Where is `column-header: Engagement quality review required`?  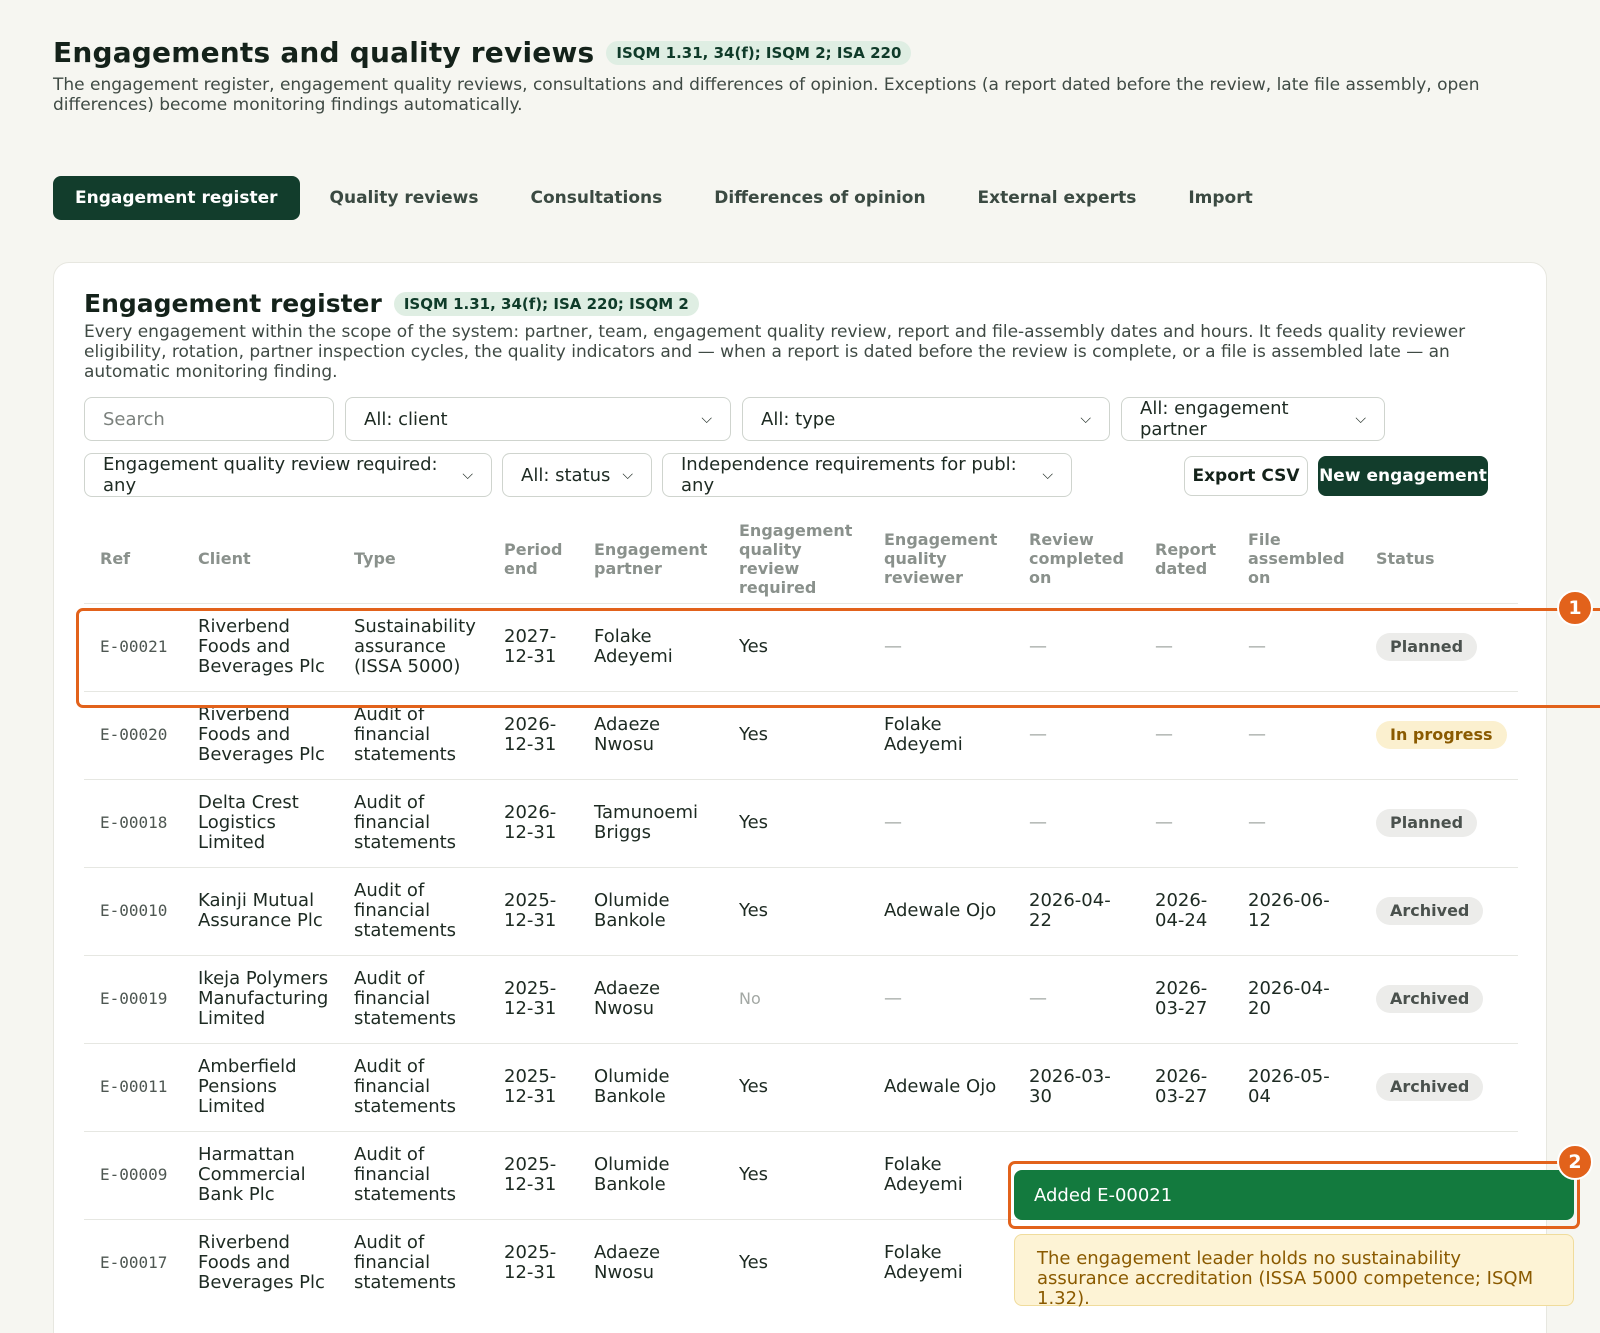
column-header: Engagement quality review required is located at coordinates (796, 558).